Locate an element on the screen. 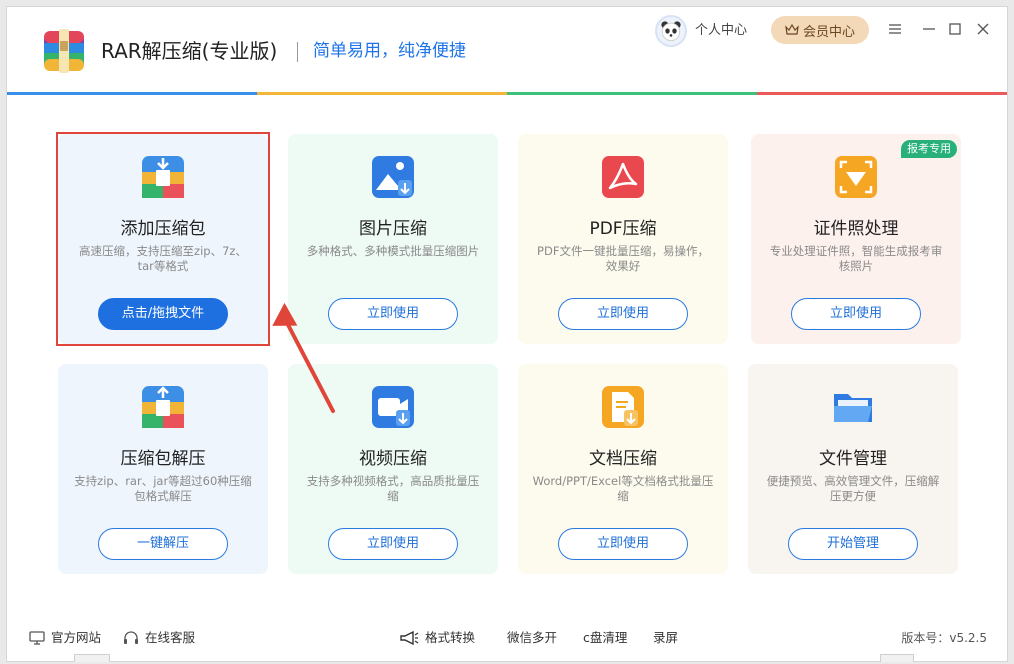 This screenshot has width=1014, height=664. bar-segment-red is located at coordinates (882, 93).